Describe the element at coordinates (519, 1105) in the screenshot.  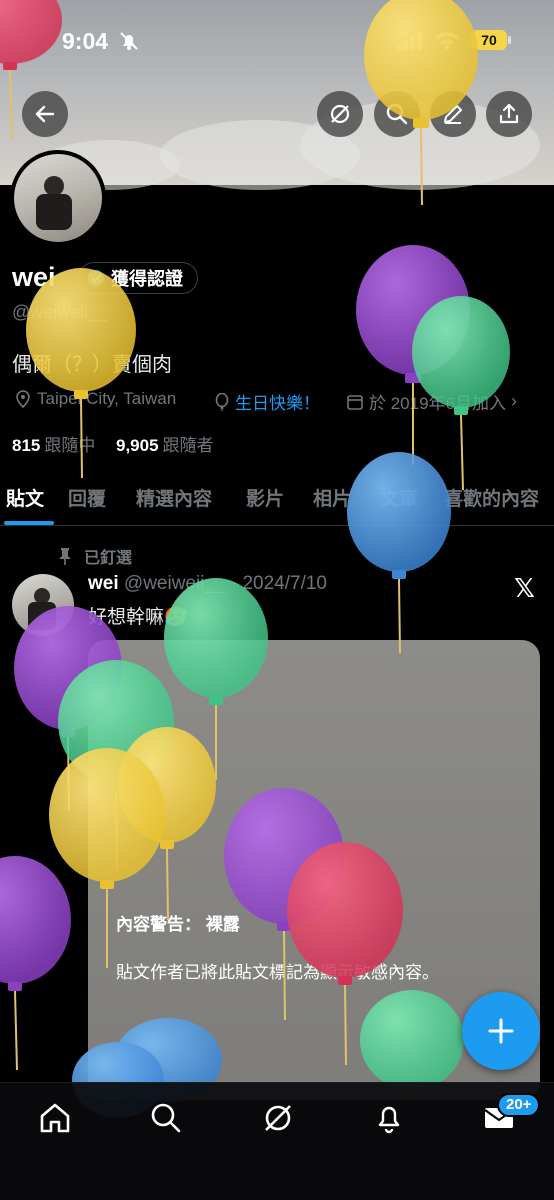
I see `messages-badge: 20+` at that location.